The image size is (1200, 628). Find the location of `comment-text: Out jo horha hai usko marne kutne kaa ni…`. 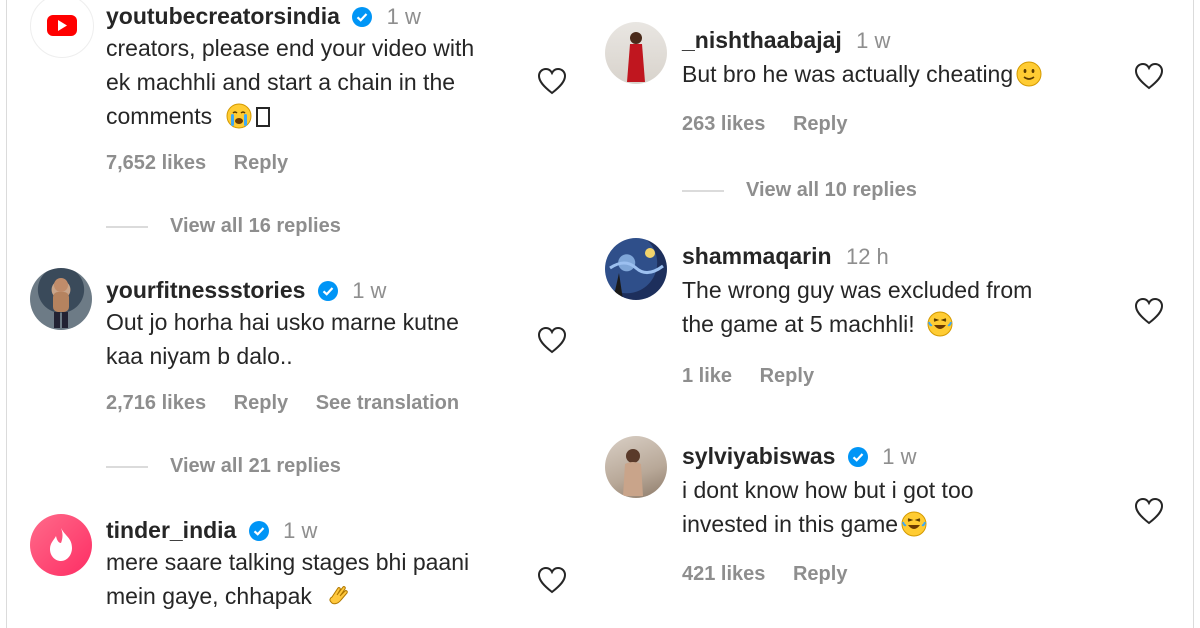

comment-text: Out jo horha hai usko marne kutne kaa ni… is located at coordinates (282, 339).